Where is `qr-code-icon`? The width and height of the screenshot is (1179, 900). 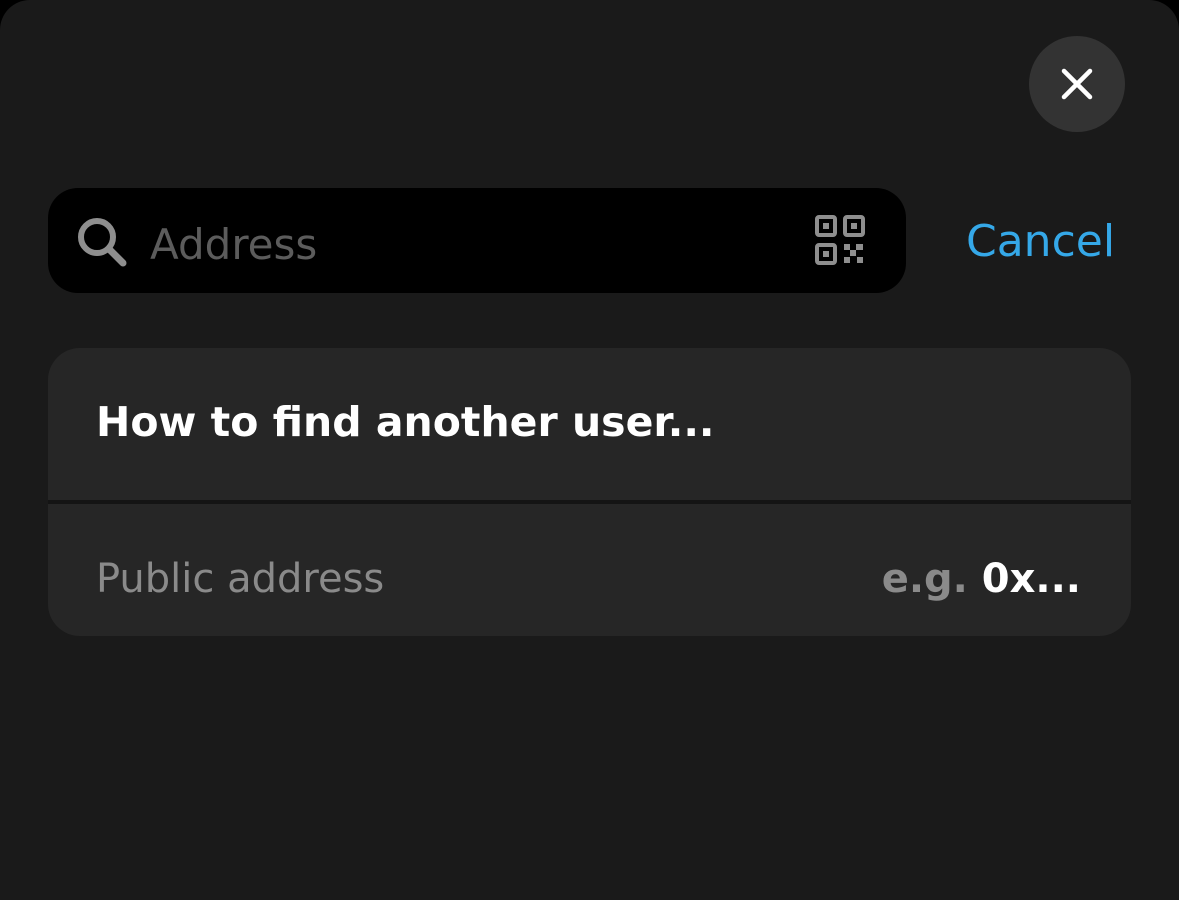
qr-code-icon is located at coordinates (840, 240).